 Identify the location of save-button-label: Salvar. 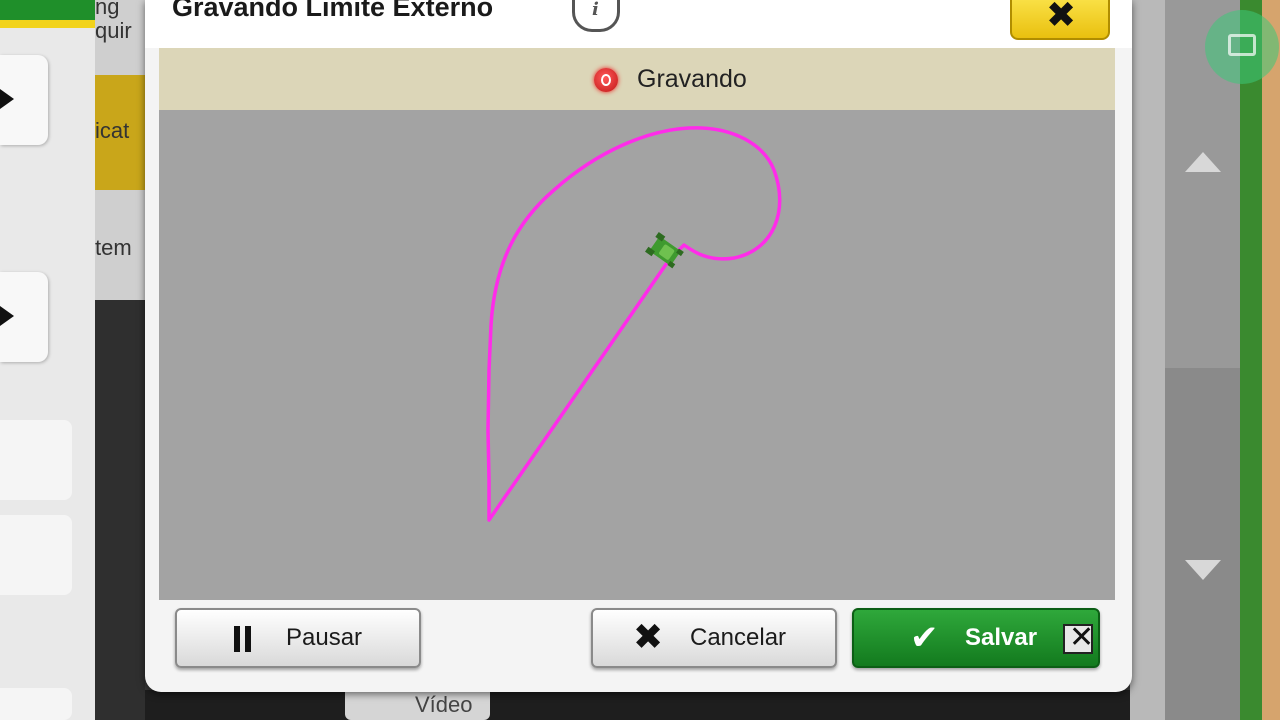
(1001, 637).